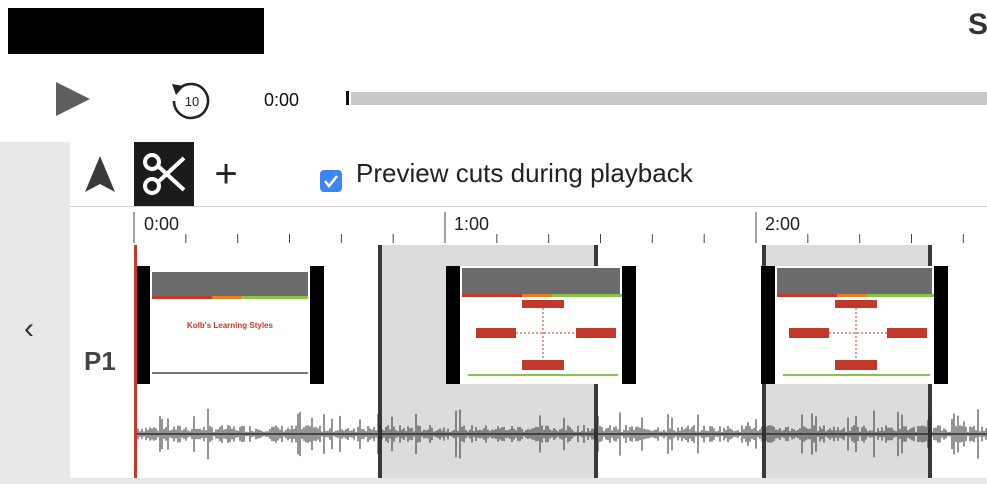 The height and width of the screenshot is (484, 987). Describe the element at coordinates (135, 361) in the screenshot. I see `playhead` at that location.